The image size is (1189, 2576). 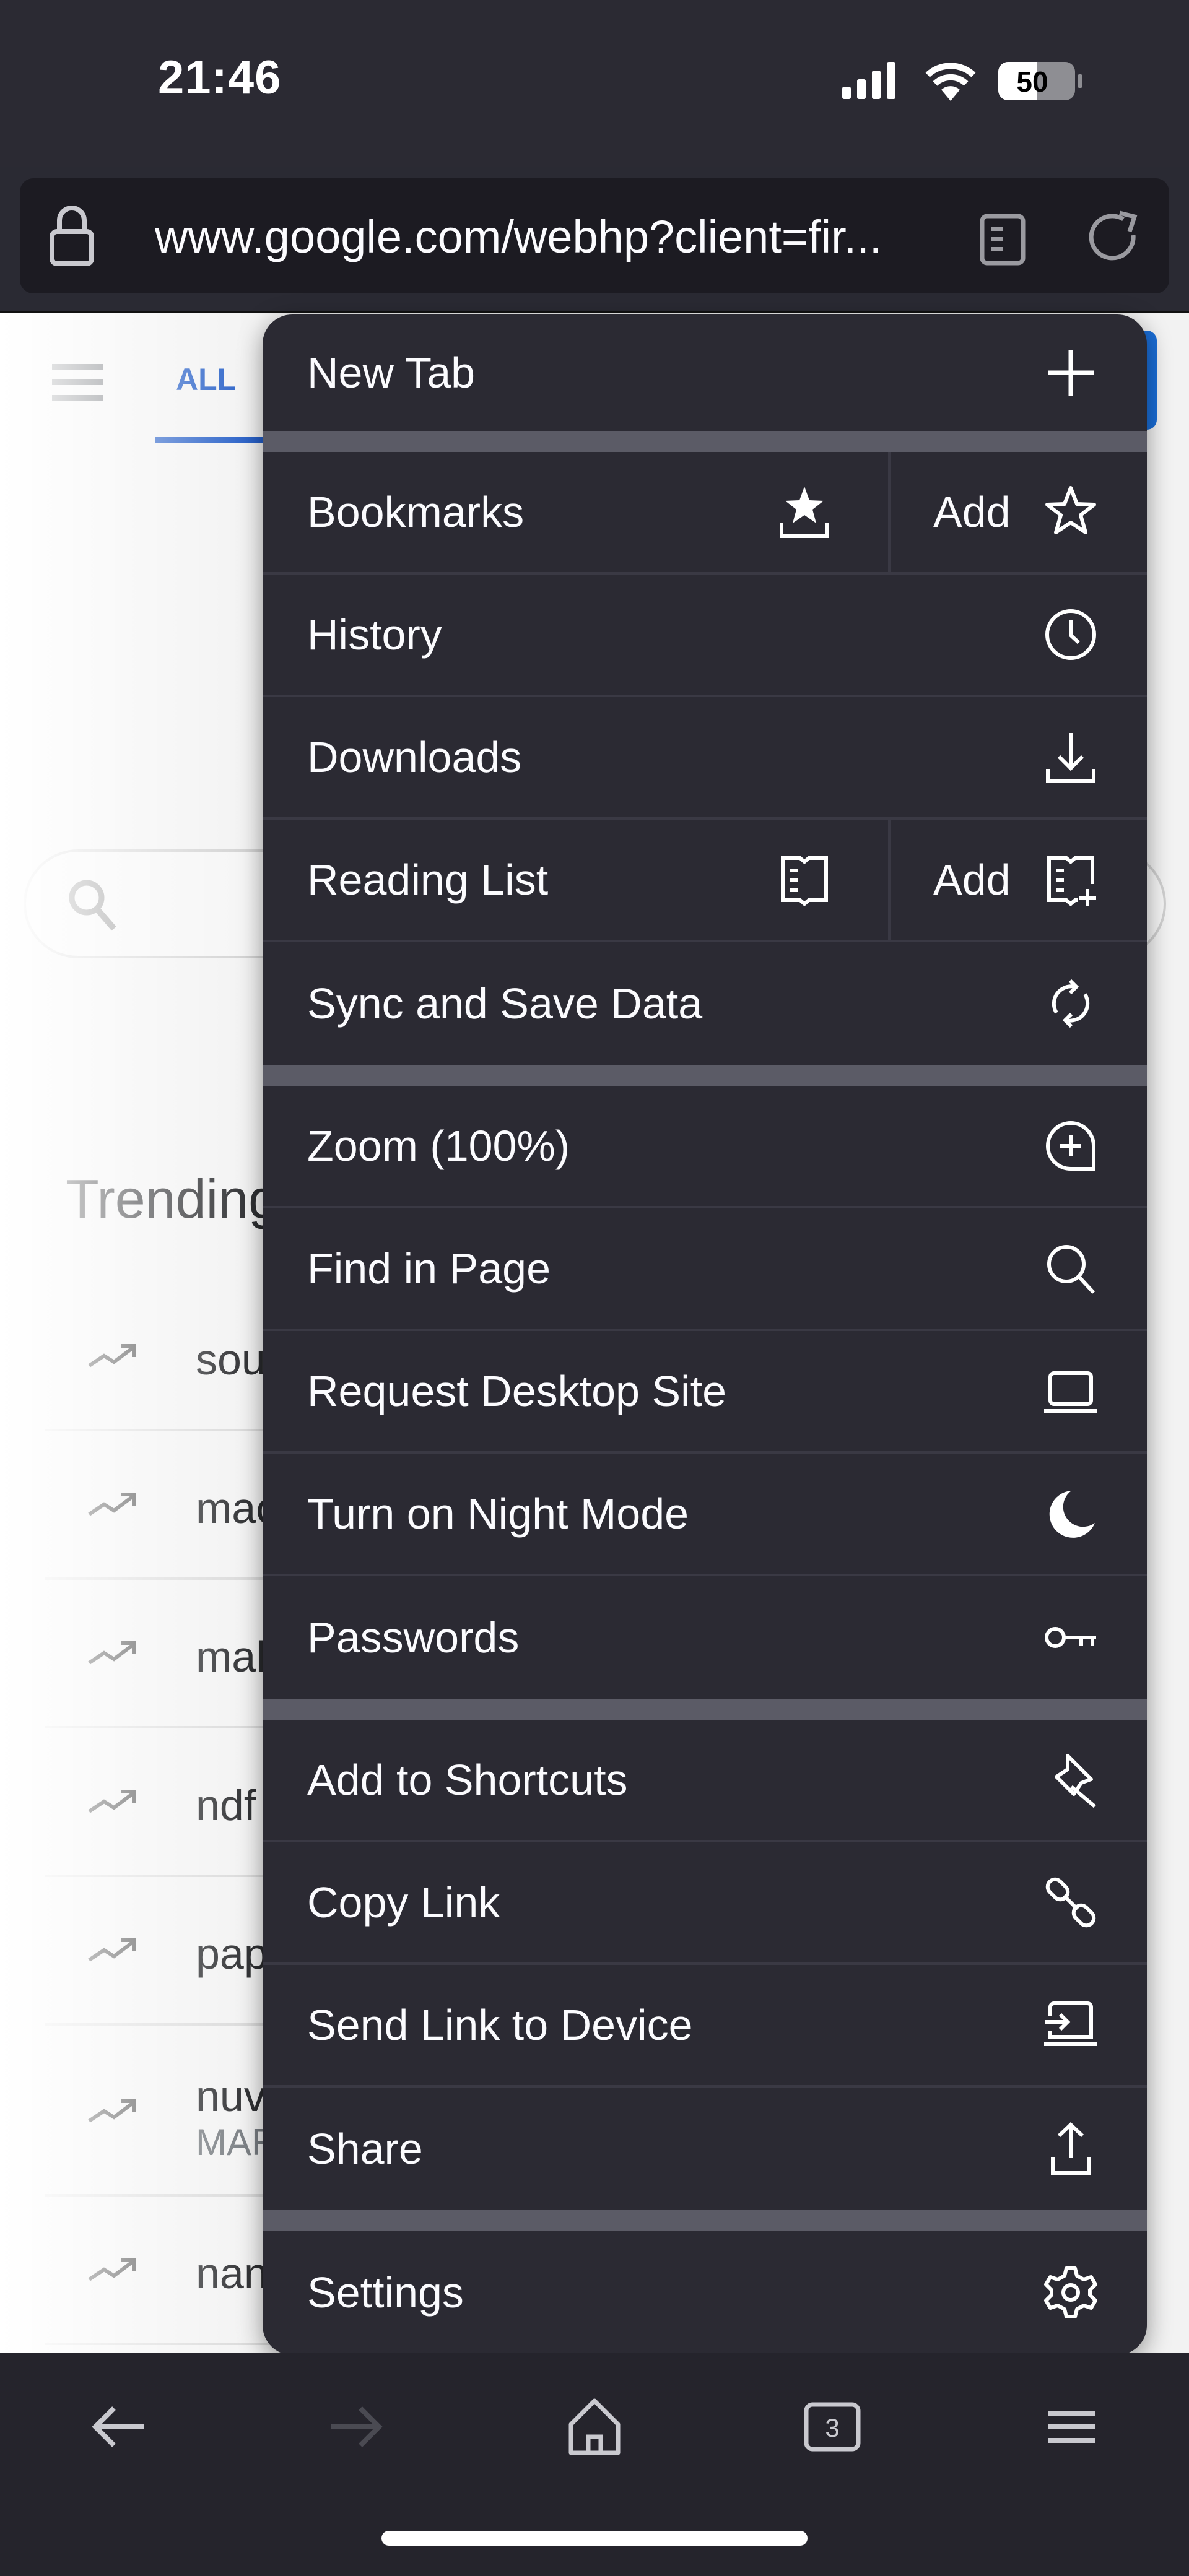 What do you see at coordinates (705, 2149) in the screenshot?
I see `menu-item-share: Share` at bounding box center [705, 2149].